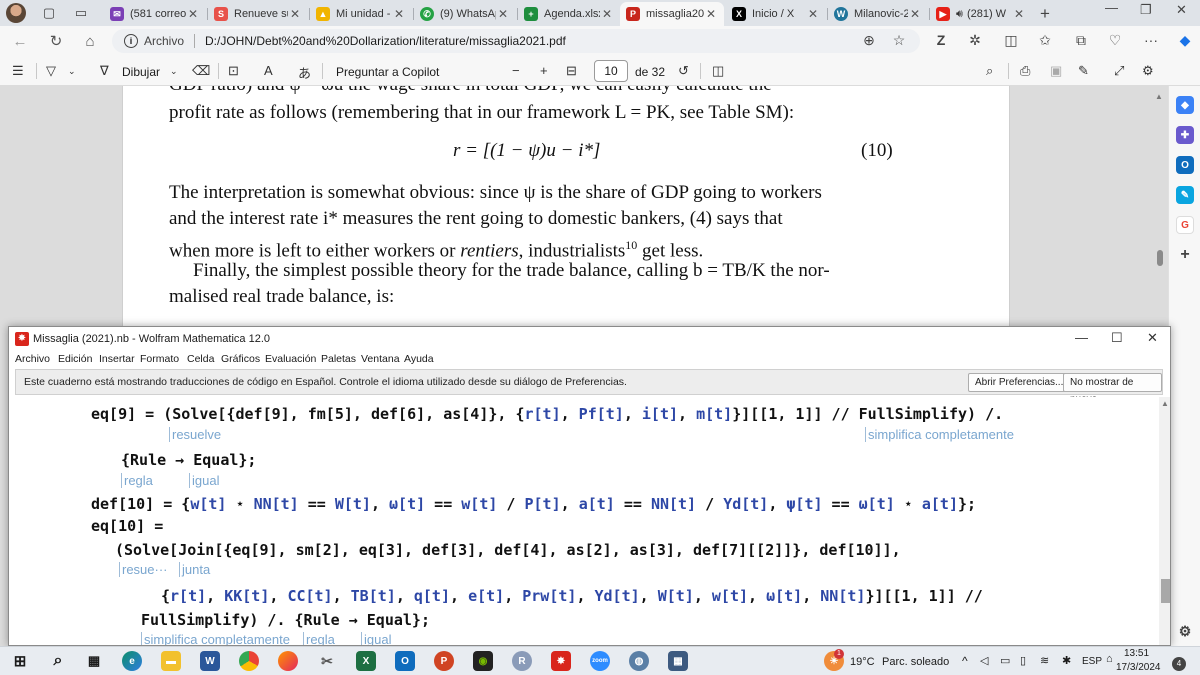 This screenshot has height=675, width=1200. Describe the element at coordinates (981, 14) in the screenshot. I see `tab-youtube: ▶ 🔊︎ (281) W ✕` at that location.